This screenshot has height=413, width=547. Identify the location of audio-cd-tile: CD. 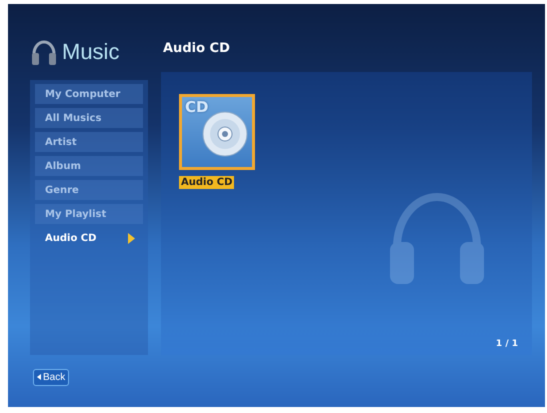
(217, 132).